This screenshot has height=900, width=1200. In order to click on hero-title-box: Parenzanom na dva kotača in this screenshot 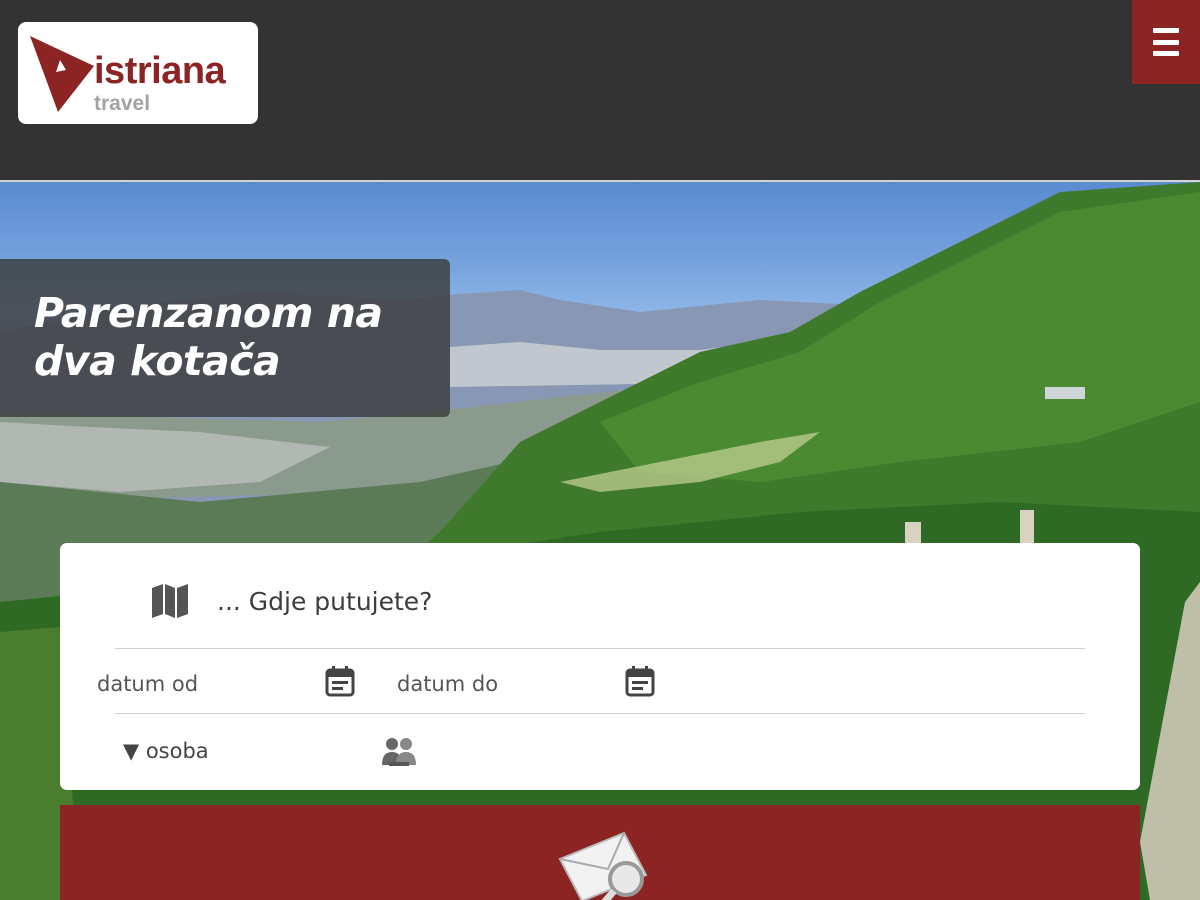, I will do `click(225, 338)`.